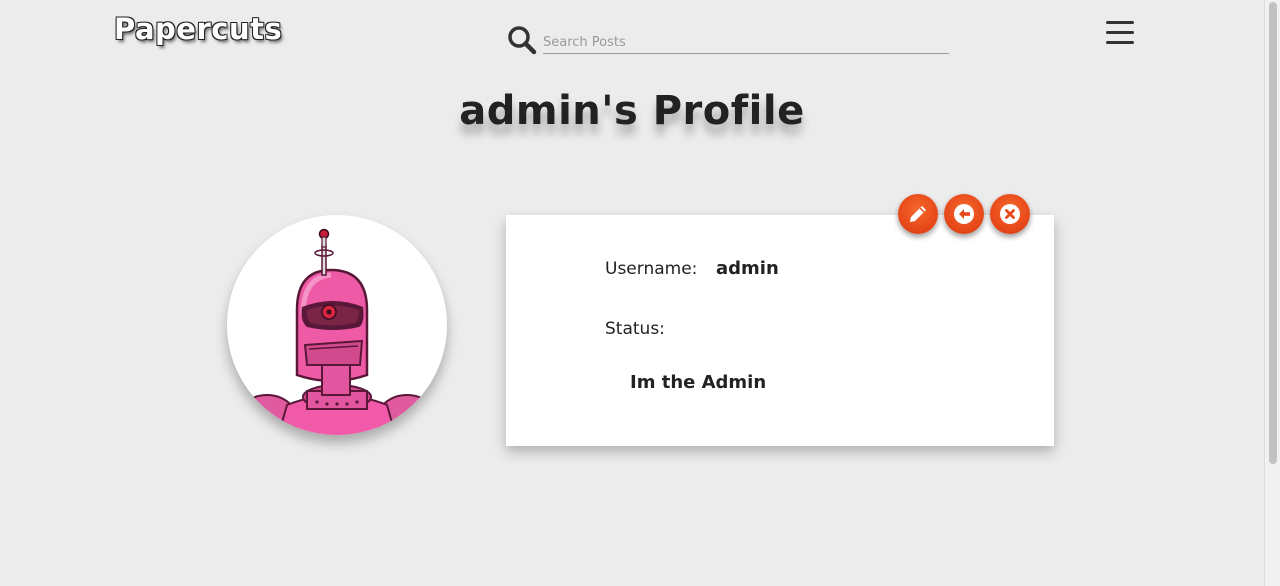  Describe the element at coordinates (522, 40) in the screenshot. I see `search-icon` at that location.